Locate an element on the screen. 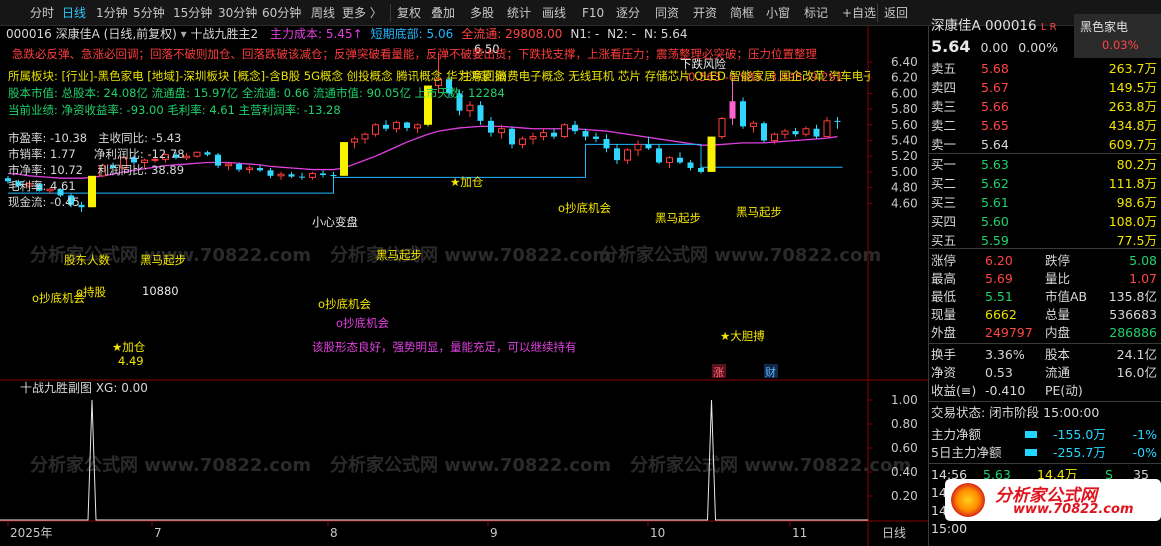 The image size is (1161, 546). flow-value: -255.7万 is located at coordinates (1079, 452).